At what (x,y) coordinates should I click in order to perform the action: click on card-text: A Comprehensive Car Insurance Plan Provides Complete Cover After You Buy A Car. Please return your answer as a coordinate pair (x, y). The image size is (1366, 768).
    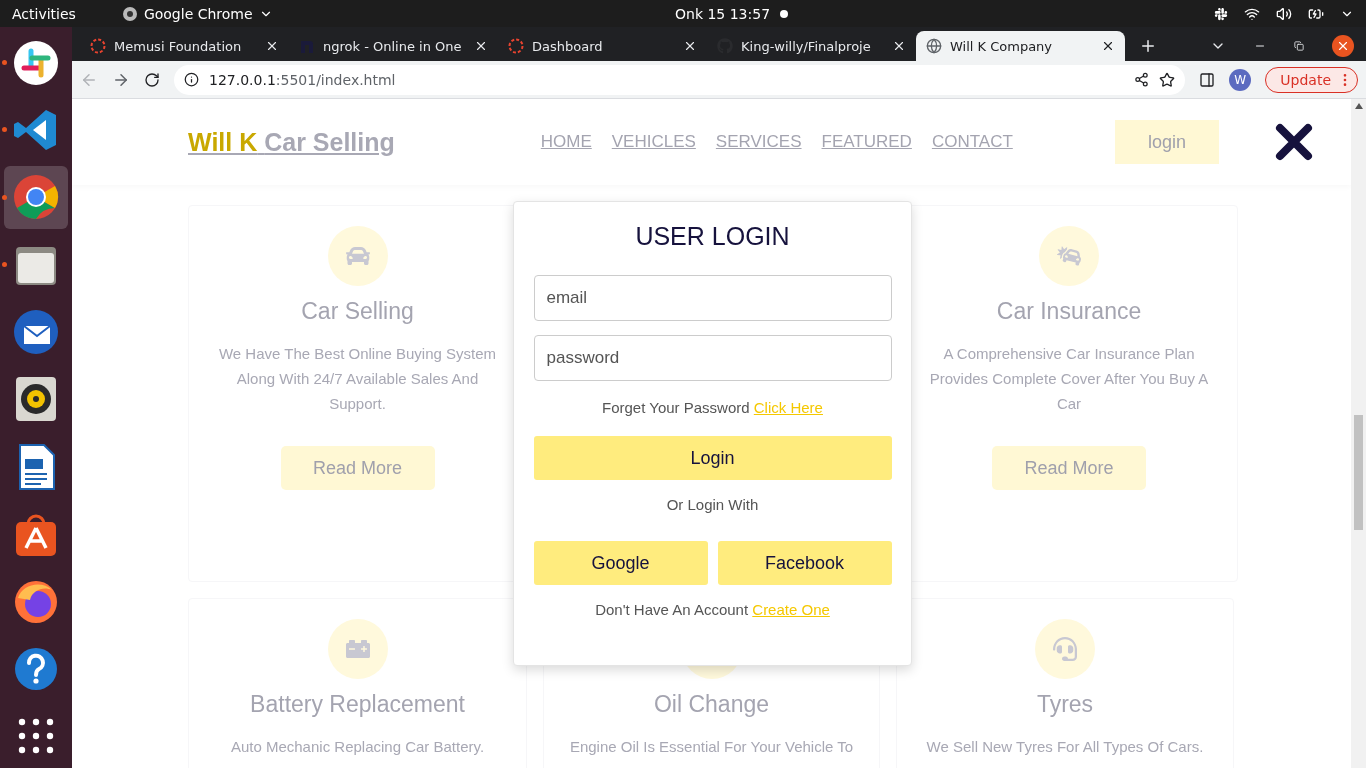
    Looking at the image, I should click on (1069, 379).